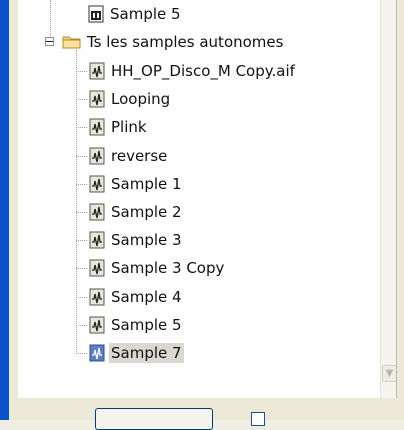 The width and height of the screenshot is (404, 430). What do you see at coordinates (141, 99) in the screenshot?
I see `tree-item-label: Looping` at bounding box center [141, 99].